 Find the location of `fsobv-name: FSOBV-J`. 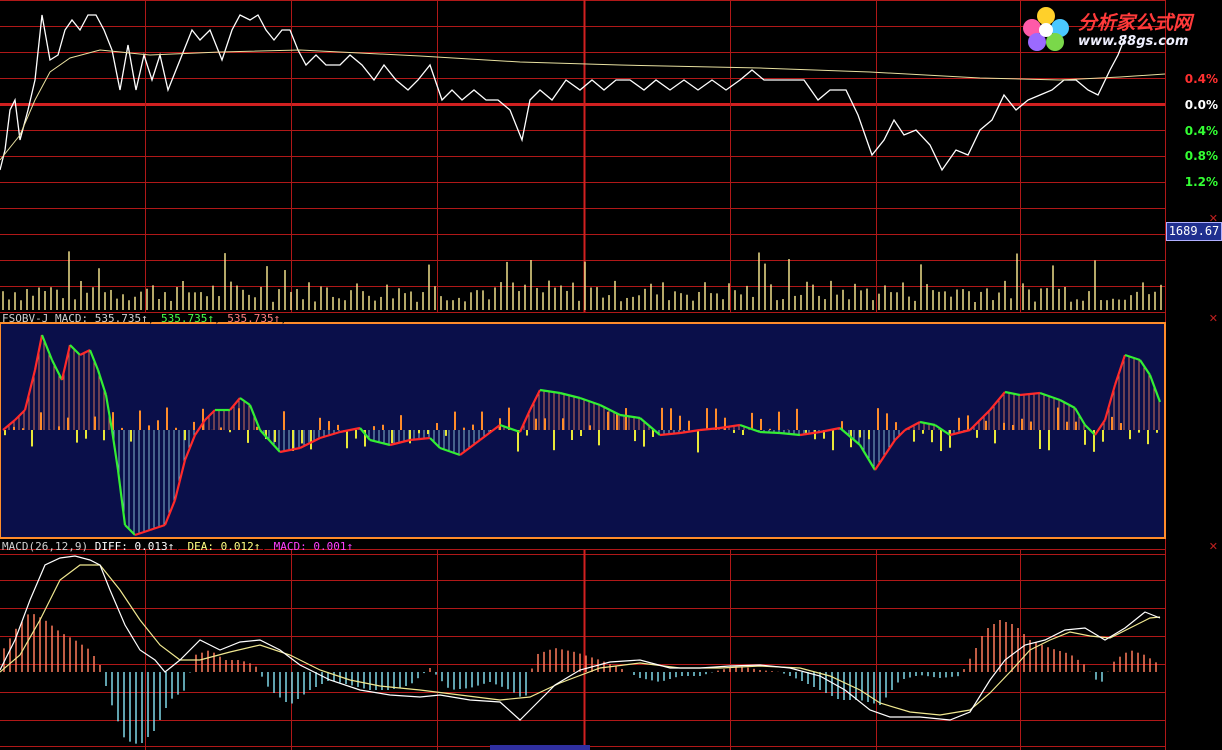

fsobv-name: FSOBV-J is located at coordinates (25, 318).